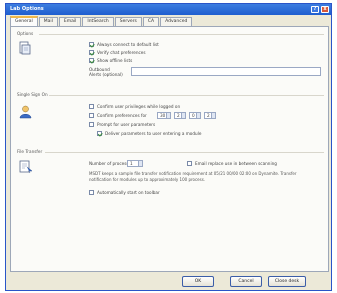 This screenshot has height=293, width=337. Describe the element at coordinates (121, 52) in the screenshot. I see `option-label: Verify chat preferences` at that location.